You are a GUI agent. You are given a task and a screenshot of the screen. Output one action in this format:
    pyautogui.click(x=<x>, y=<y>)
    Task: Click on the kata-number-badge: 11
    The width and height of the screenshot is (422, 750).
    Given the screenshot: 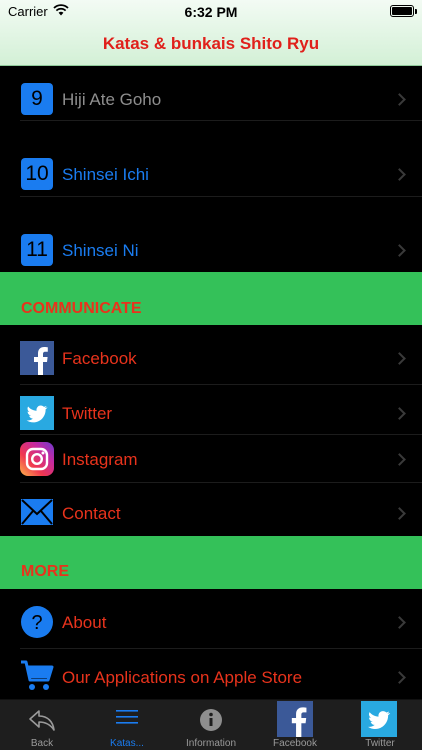 What is the action you would take?
    pyautogui.click(x=37, y=250)
    